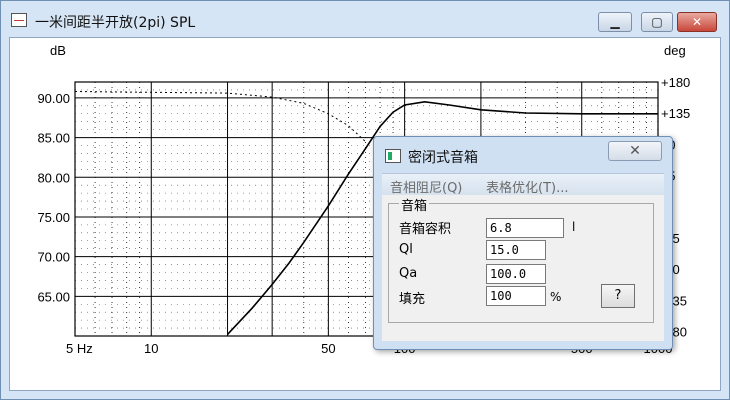  Describe the element at coordinates (412, 299) in the screenshot. I see `fill-label: 填充` at that location.